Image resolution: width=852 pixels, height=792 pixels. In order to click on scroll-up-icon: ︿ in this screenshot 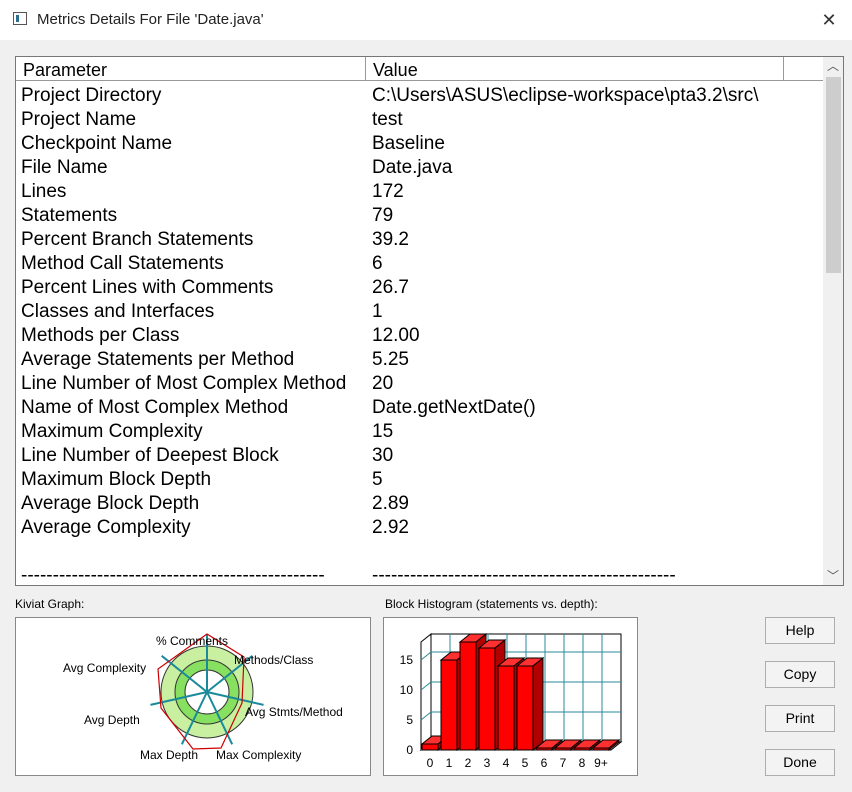, I will do `click(833, 66)`.